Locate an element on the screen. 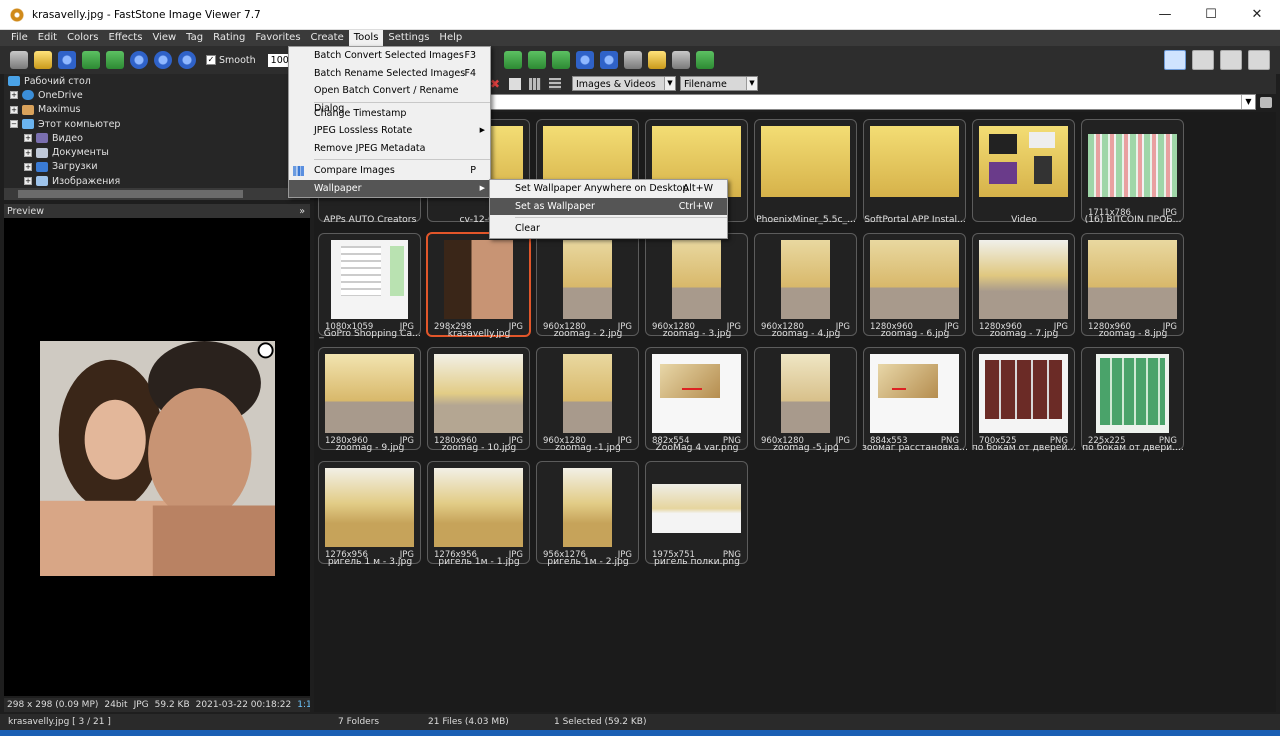 The height and width of the screenshot is (736, 1280). thumbnail-item: 1711x786 JPG is located at coordinates (1132, 170).